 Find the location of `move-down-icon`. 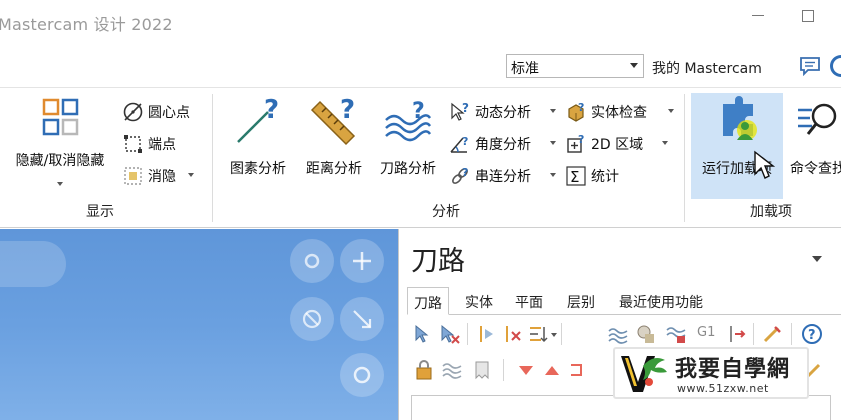

move-down-icon is located at coordinates (526, 370).